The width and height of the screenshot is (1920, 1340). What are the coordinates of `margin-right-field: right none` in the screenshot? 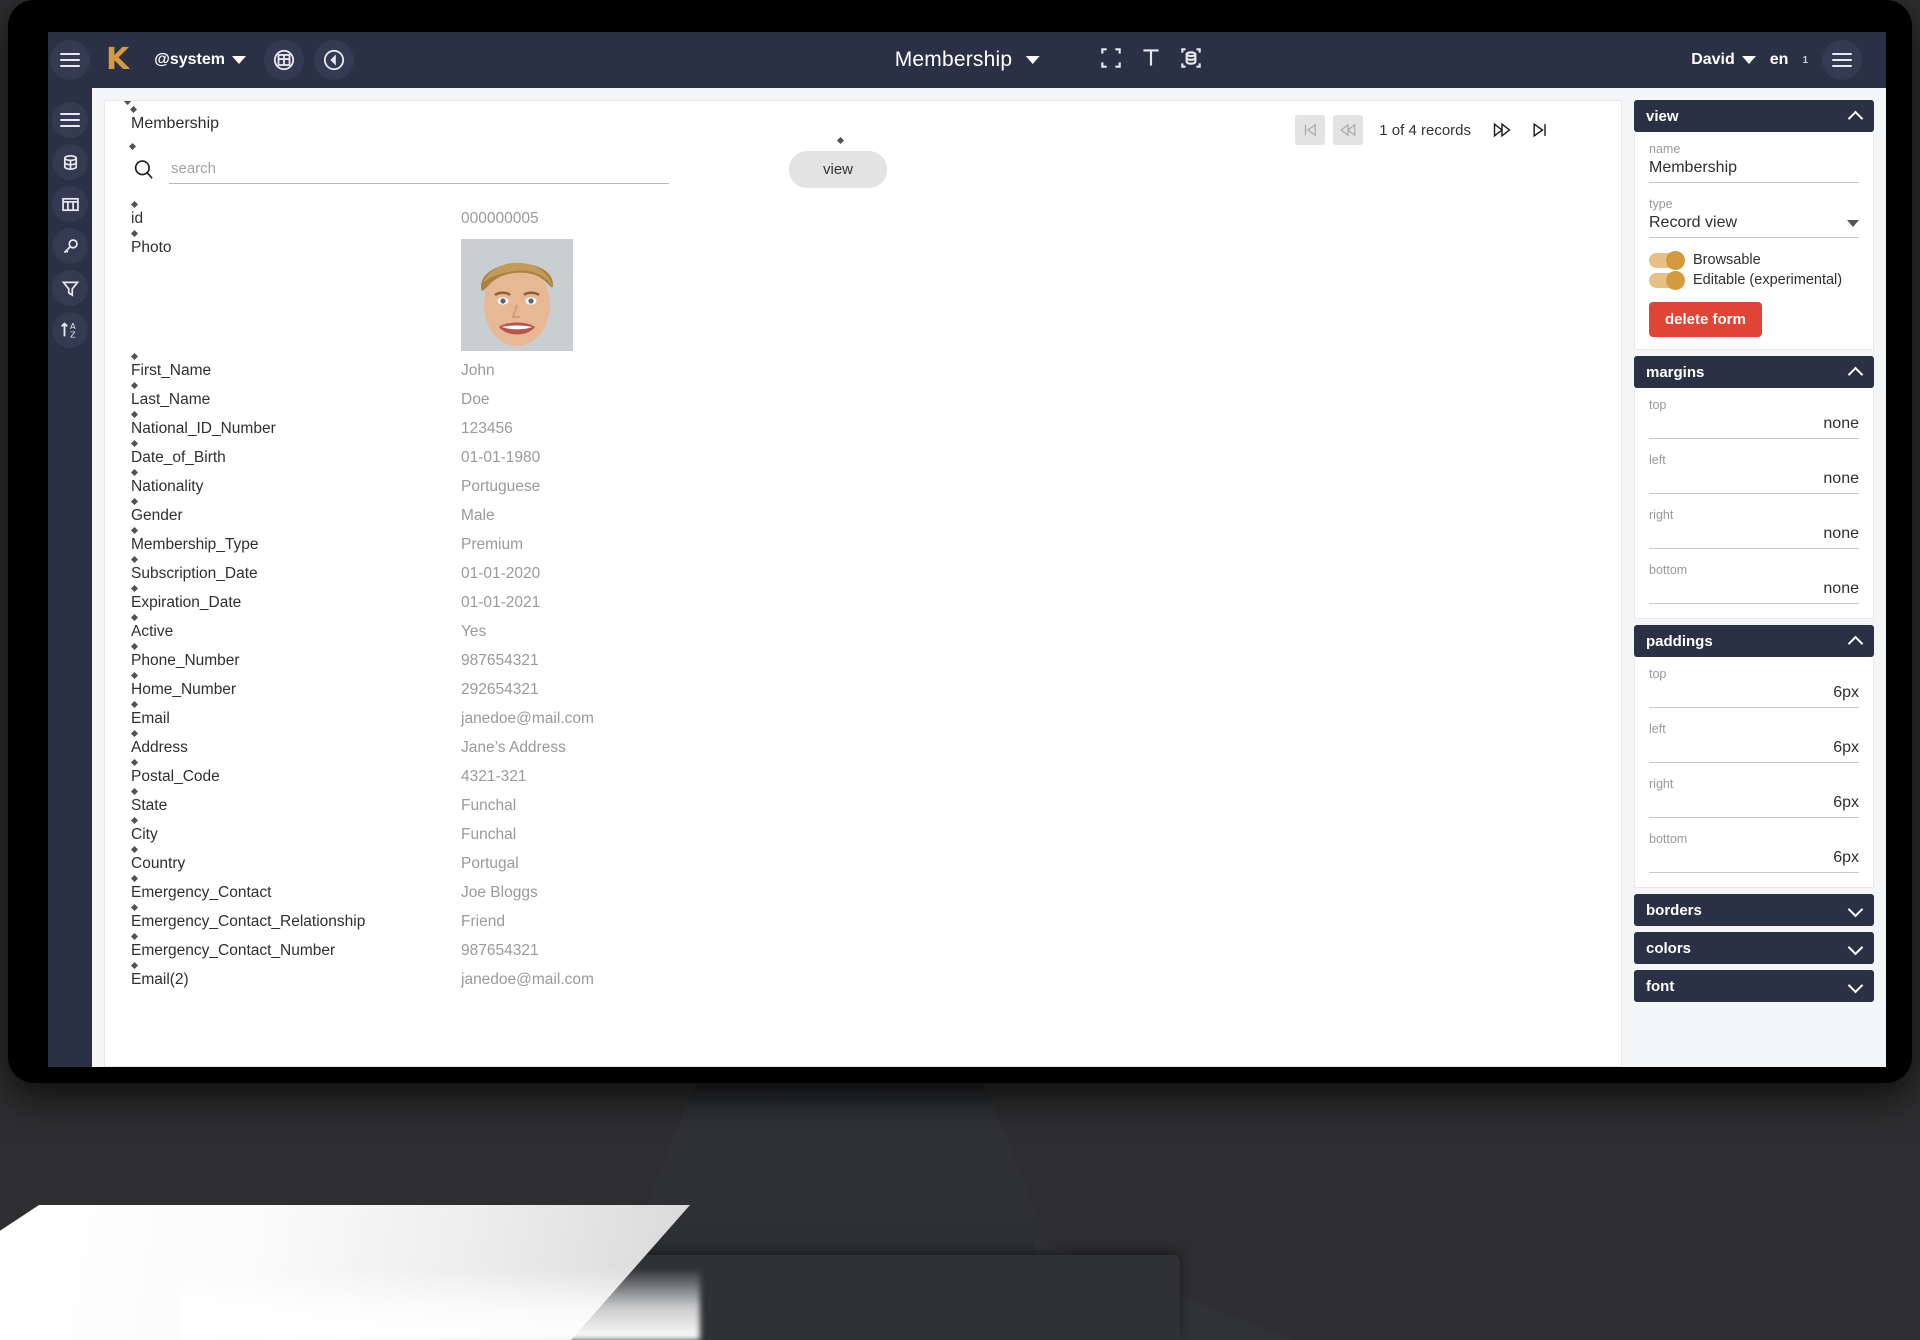 It's located at (1754, 528).